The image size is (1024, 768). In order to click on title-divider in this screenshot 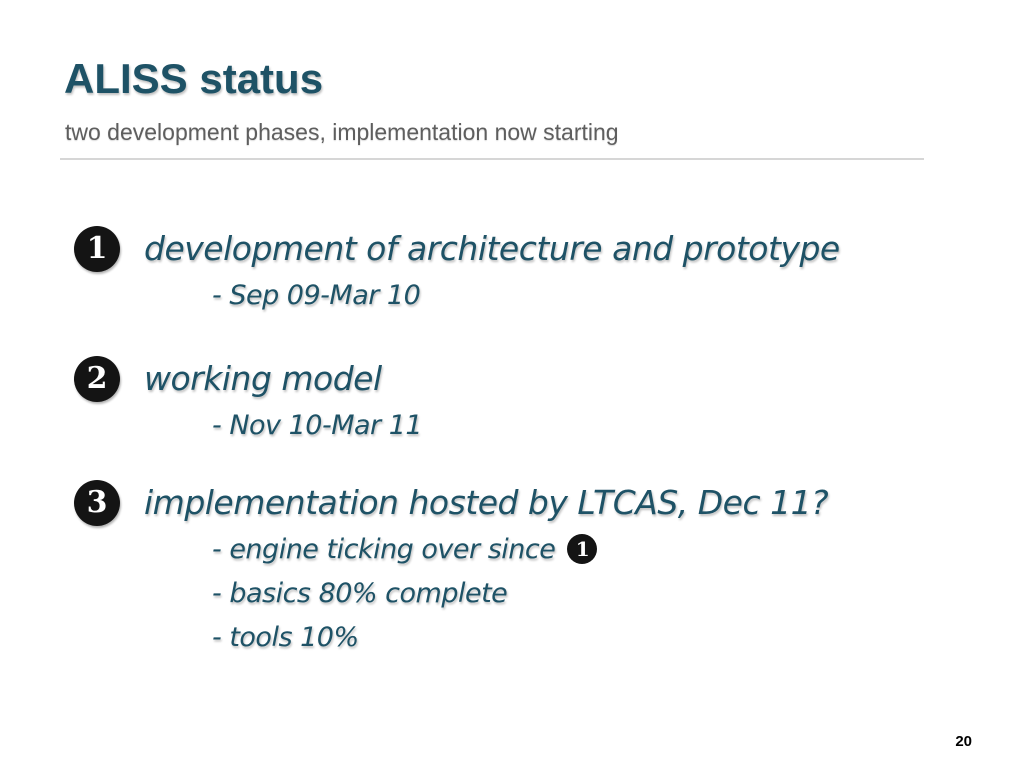, I will do `click(492, 159)`.